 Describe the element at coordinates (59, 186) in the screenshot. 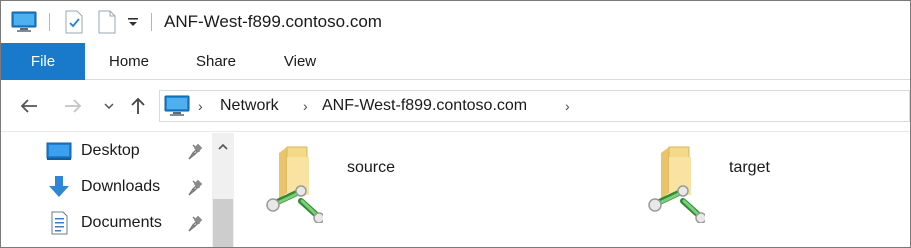

I see `downloads-icon` at that location.